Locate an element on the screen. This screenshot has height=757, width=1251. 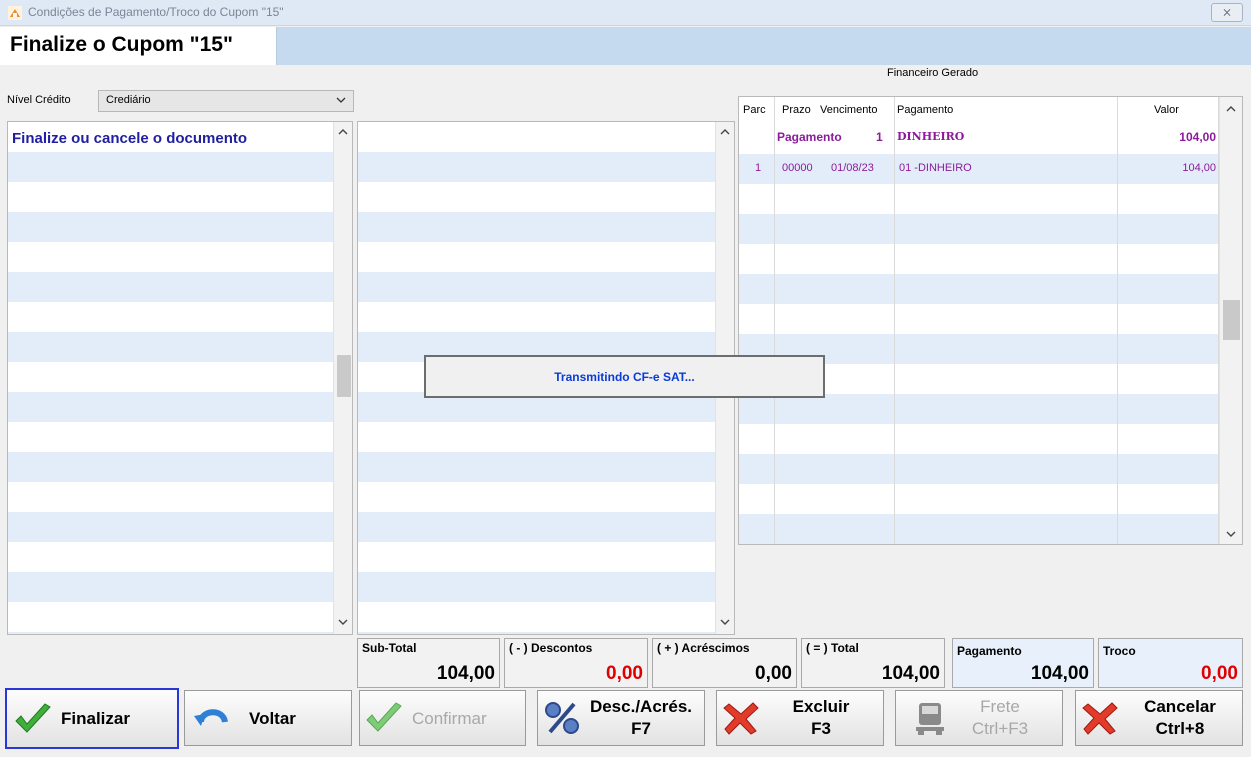
page-title: Finalize o Cupom "15" is located at coordinates (121, 44).